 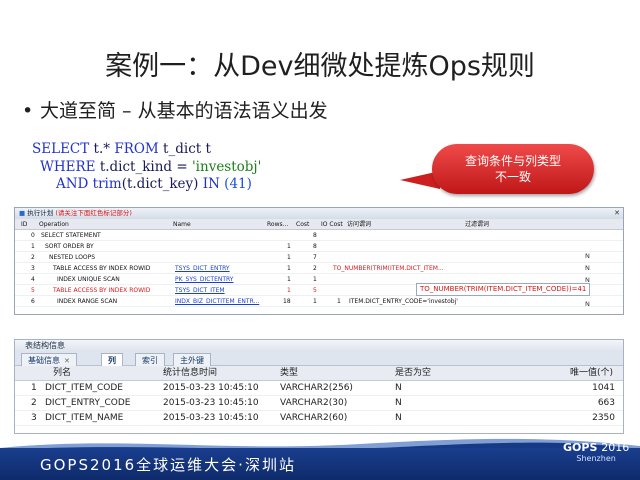 What do you see at coordinates (202, 268) in the screenshot?
I see `plan-object-link: TSYS_DICT_ENTRY` at bounding box center [202, 268].